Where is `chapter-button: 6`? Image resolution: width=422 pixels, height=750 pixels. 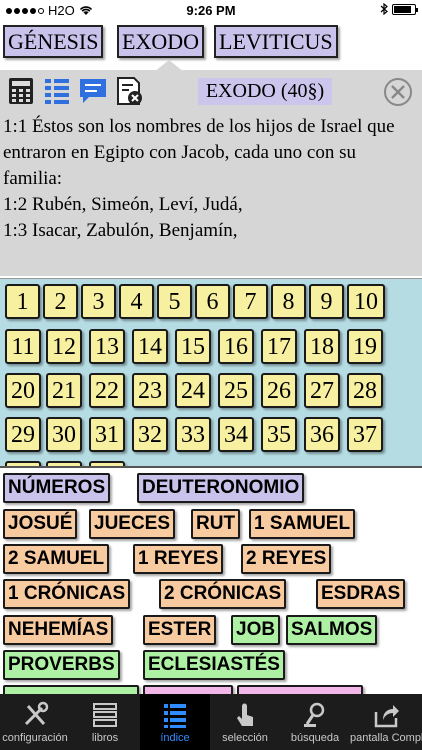 chapter-button: 6 is located at coordinates (212, 301).